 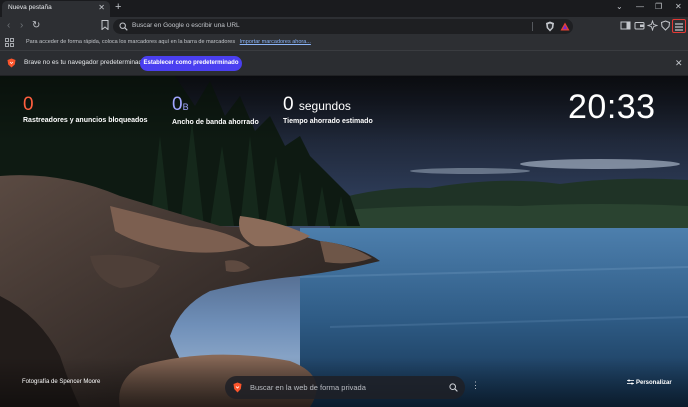 I want to click on wallet-icon, so click(x=639, y=25).